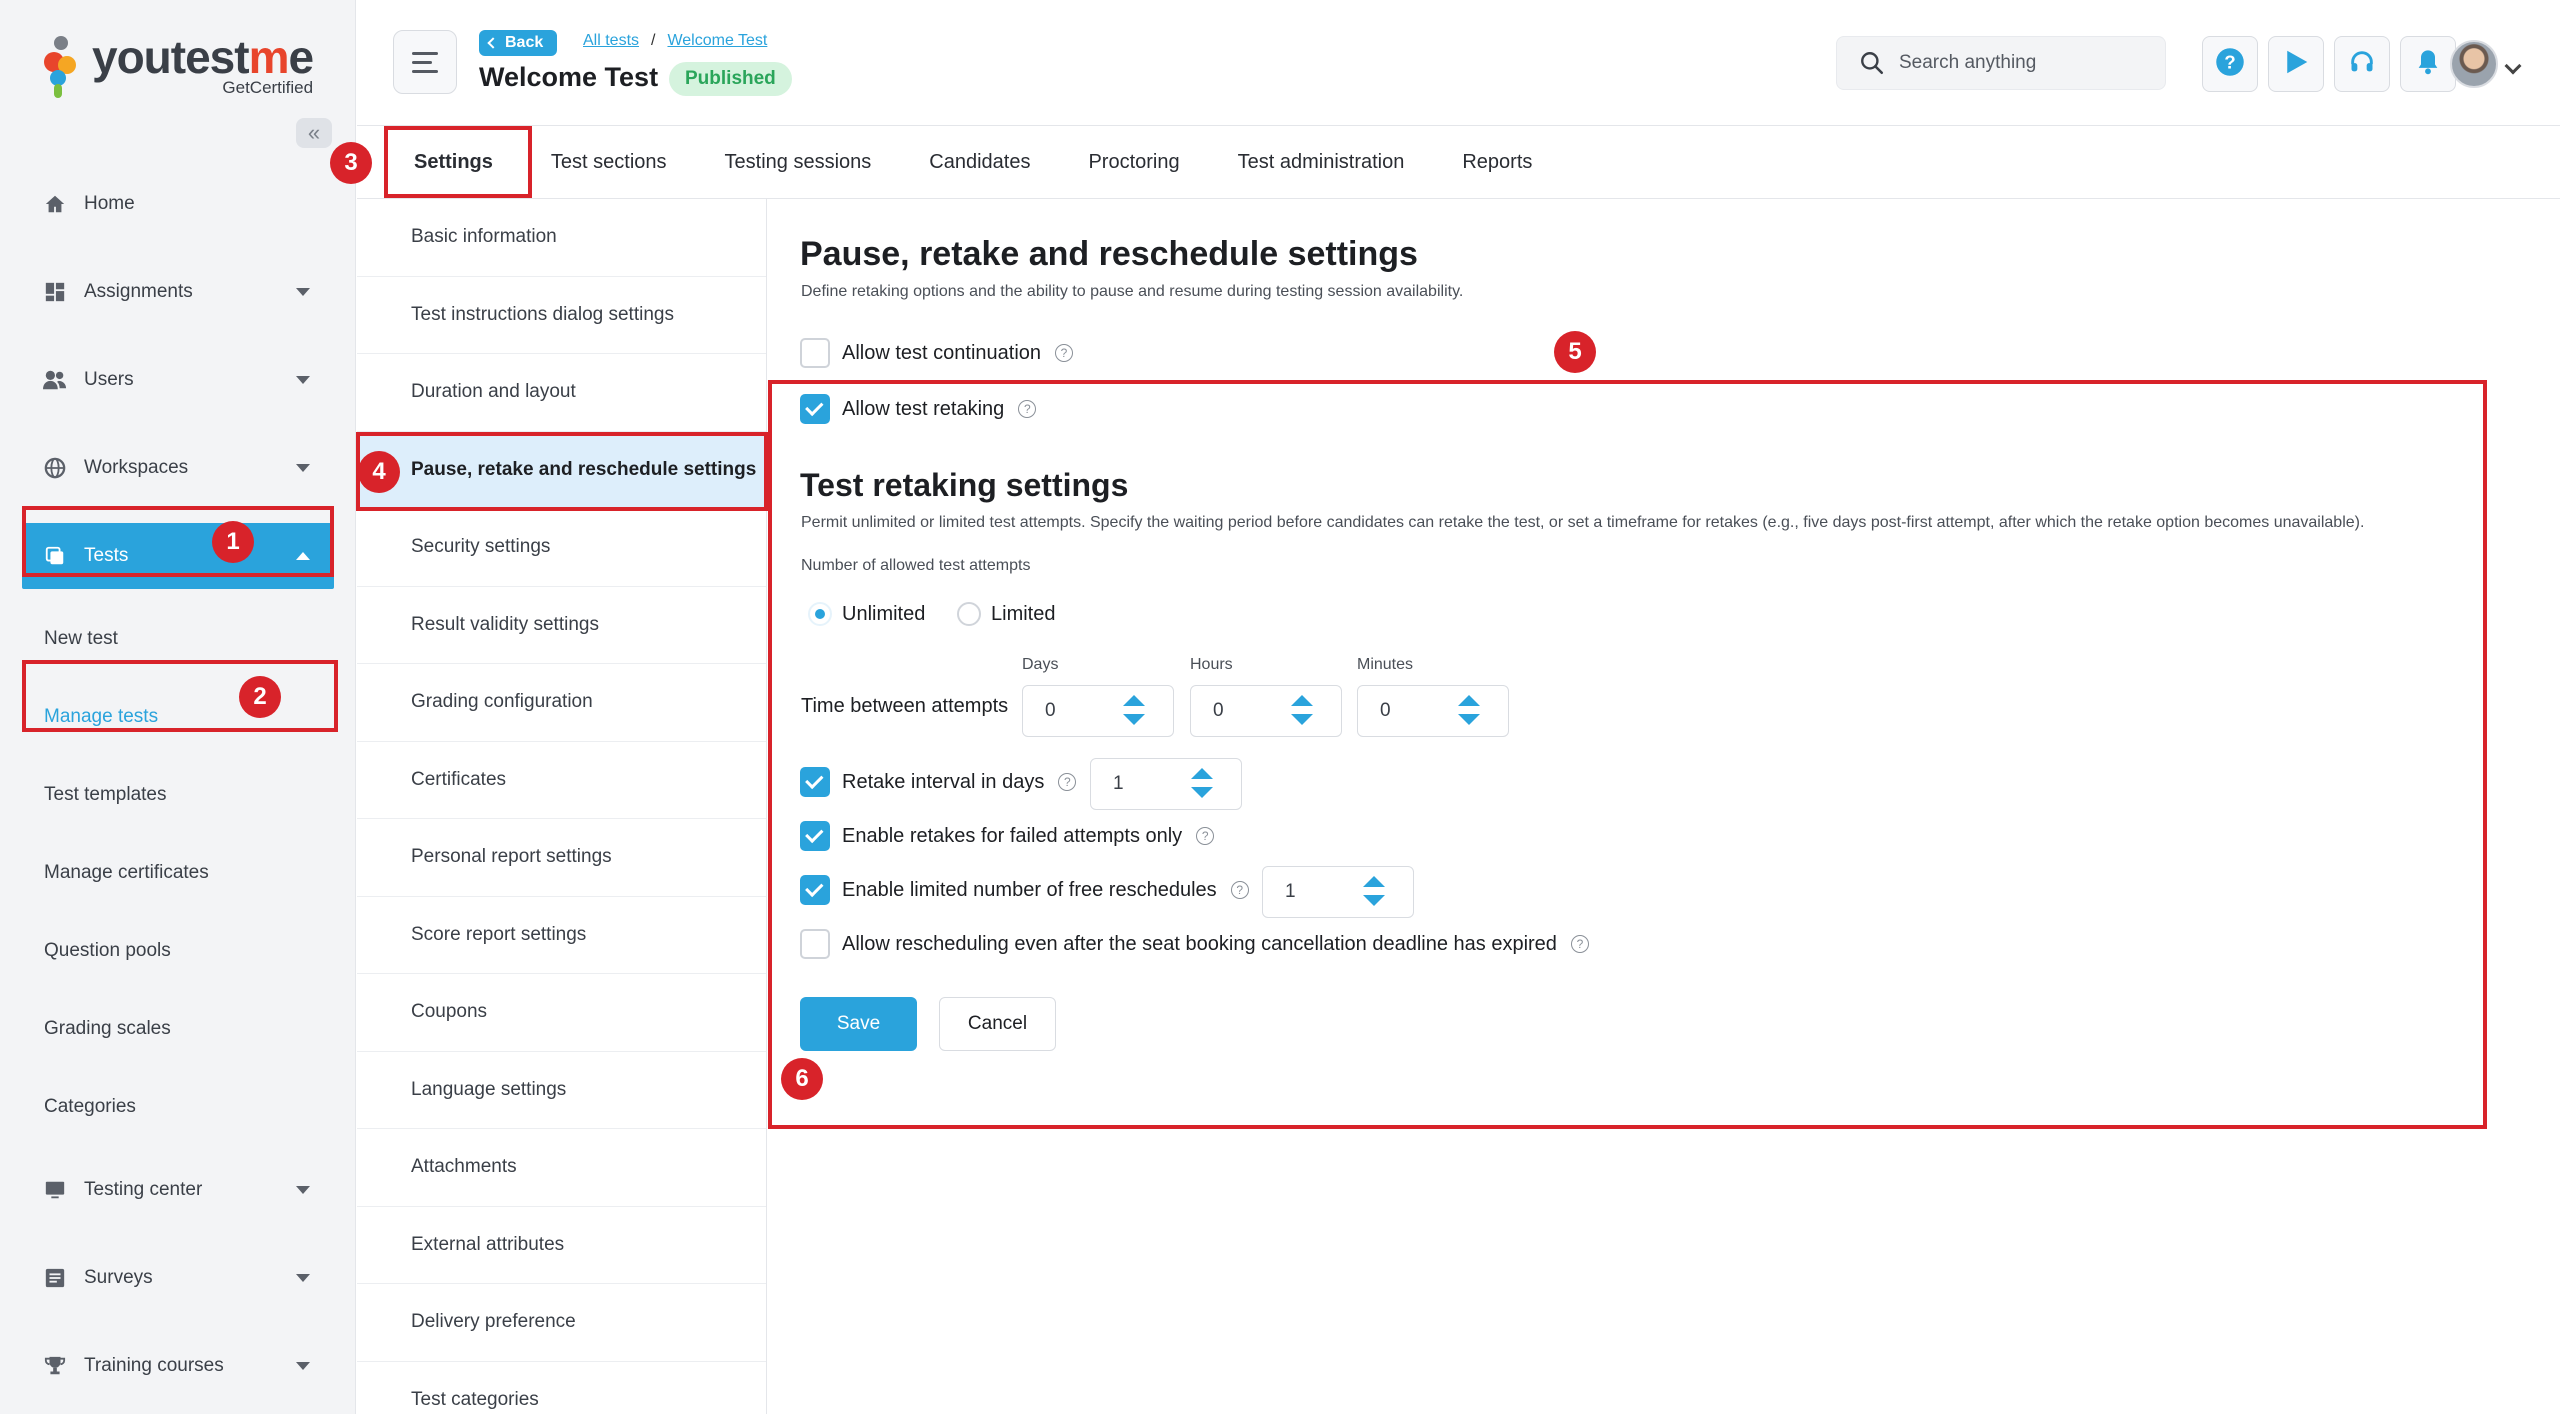 The height and width of the screenshot is (1414, 2560). What do you see at coordinates (815, 944) in the screenshot?
I see `after-deadline-checkbox` at bounding box center [815, 944].